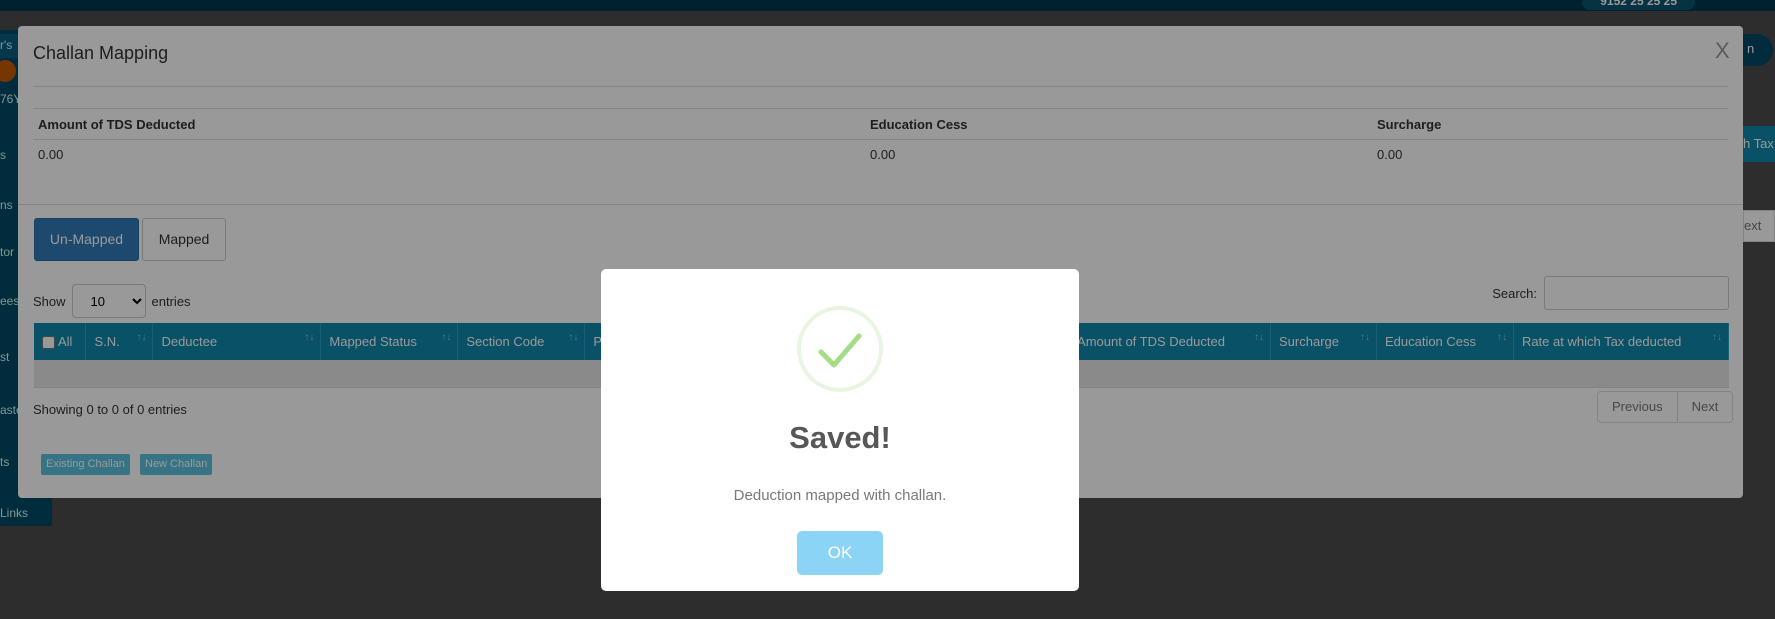  I want to click on check-mark-icon, so click(840, 350).